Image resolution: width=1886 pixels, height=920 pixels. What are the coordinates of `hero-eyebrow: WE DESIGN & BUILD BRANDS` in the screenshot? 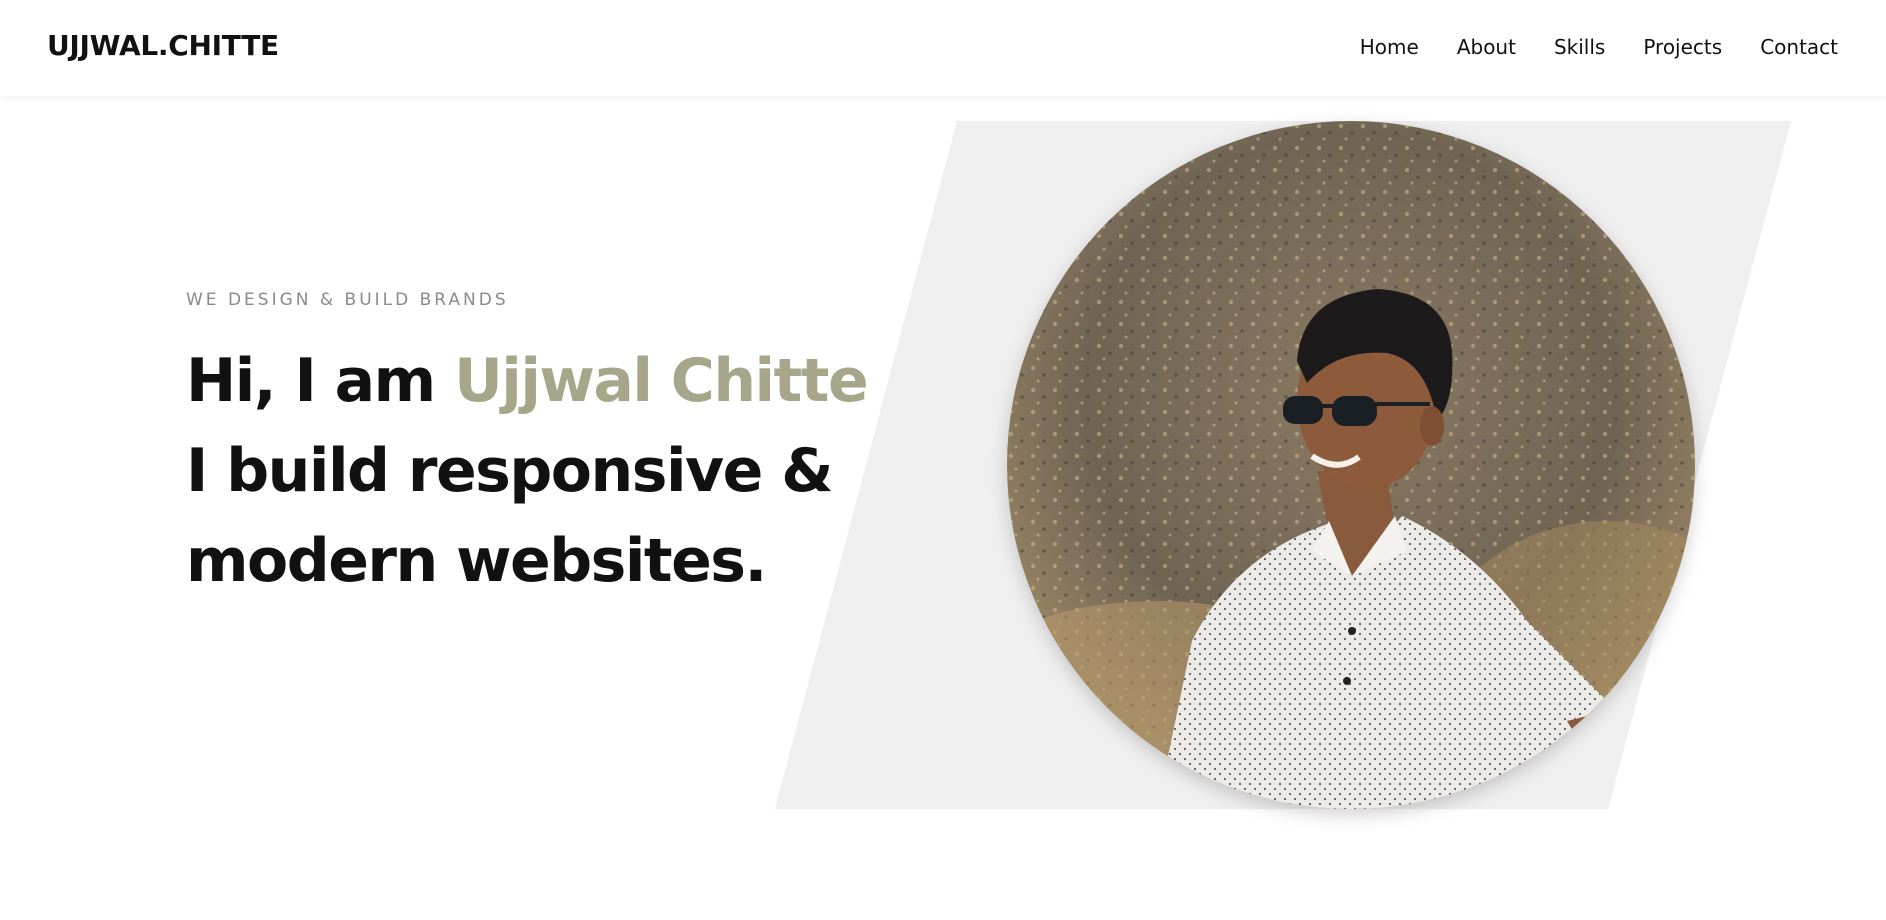 It's located at (347, 300).